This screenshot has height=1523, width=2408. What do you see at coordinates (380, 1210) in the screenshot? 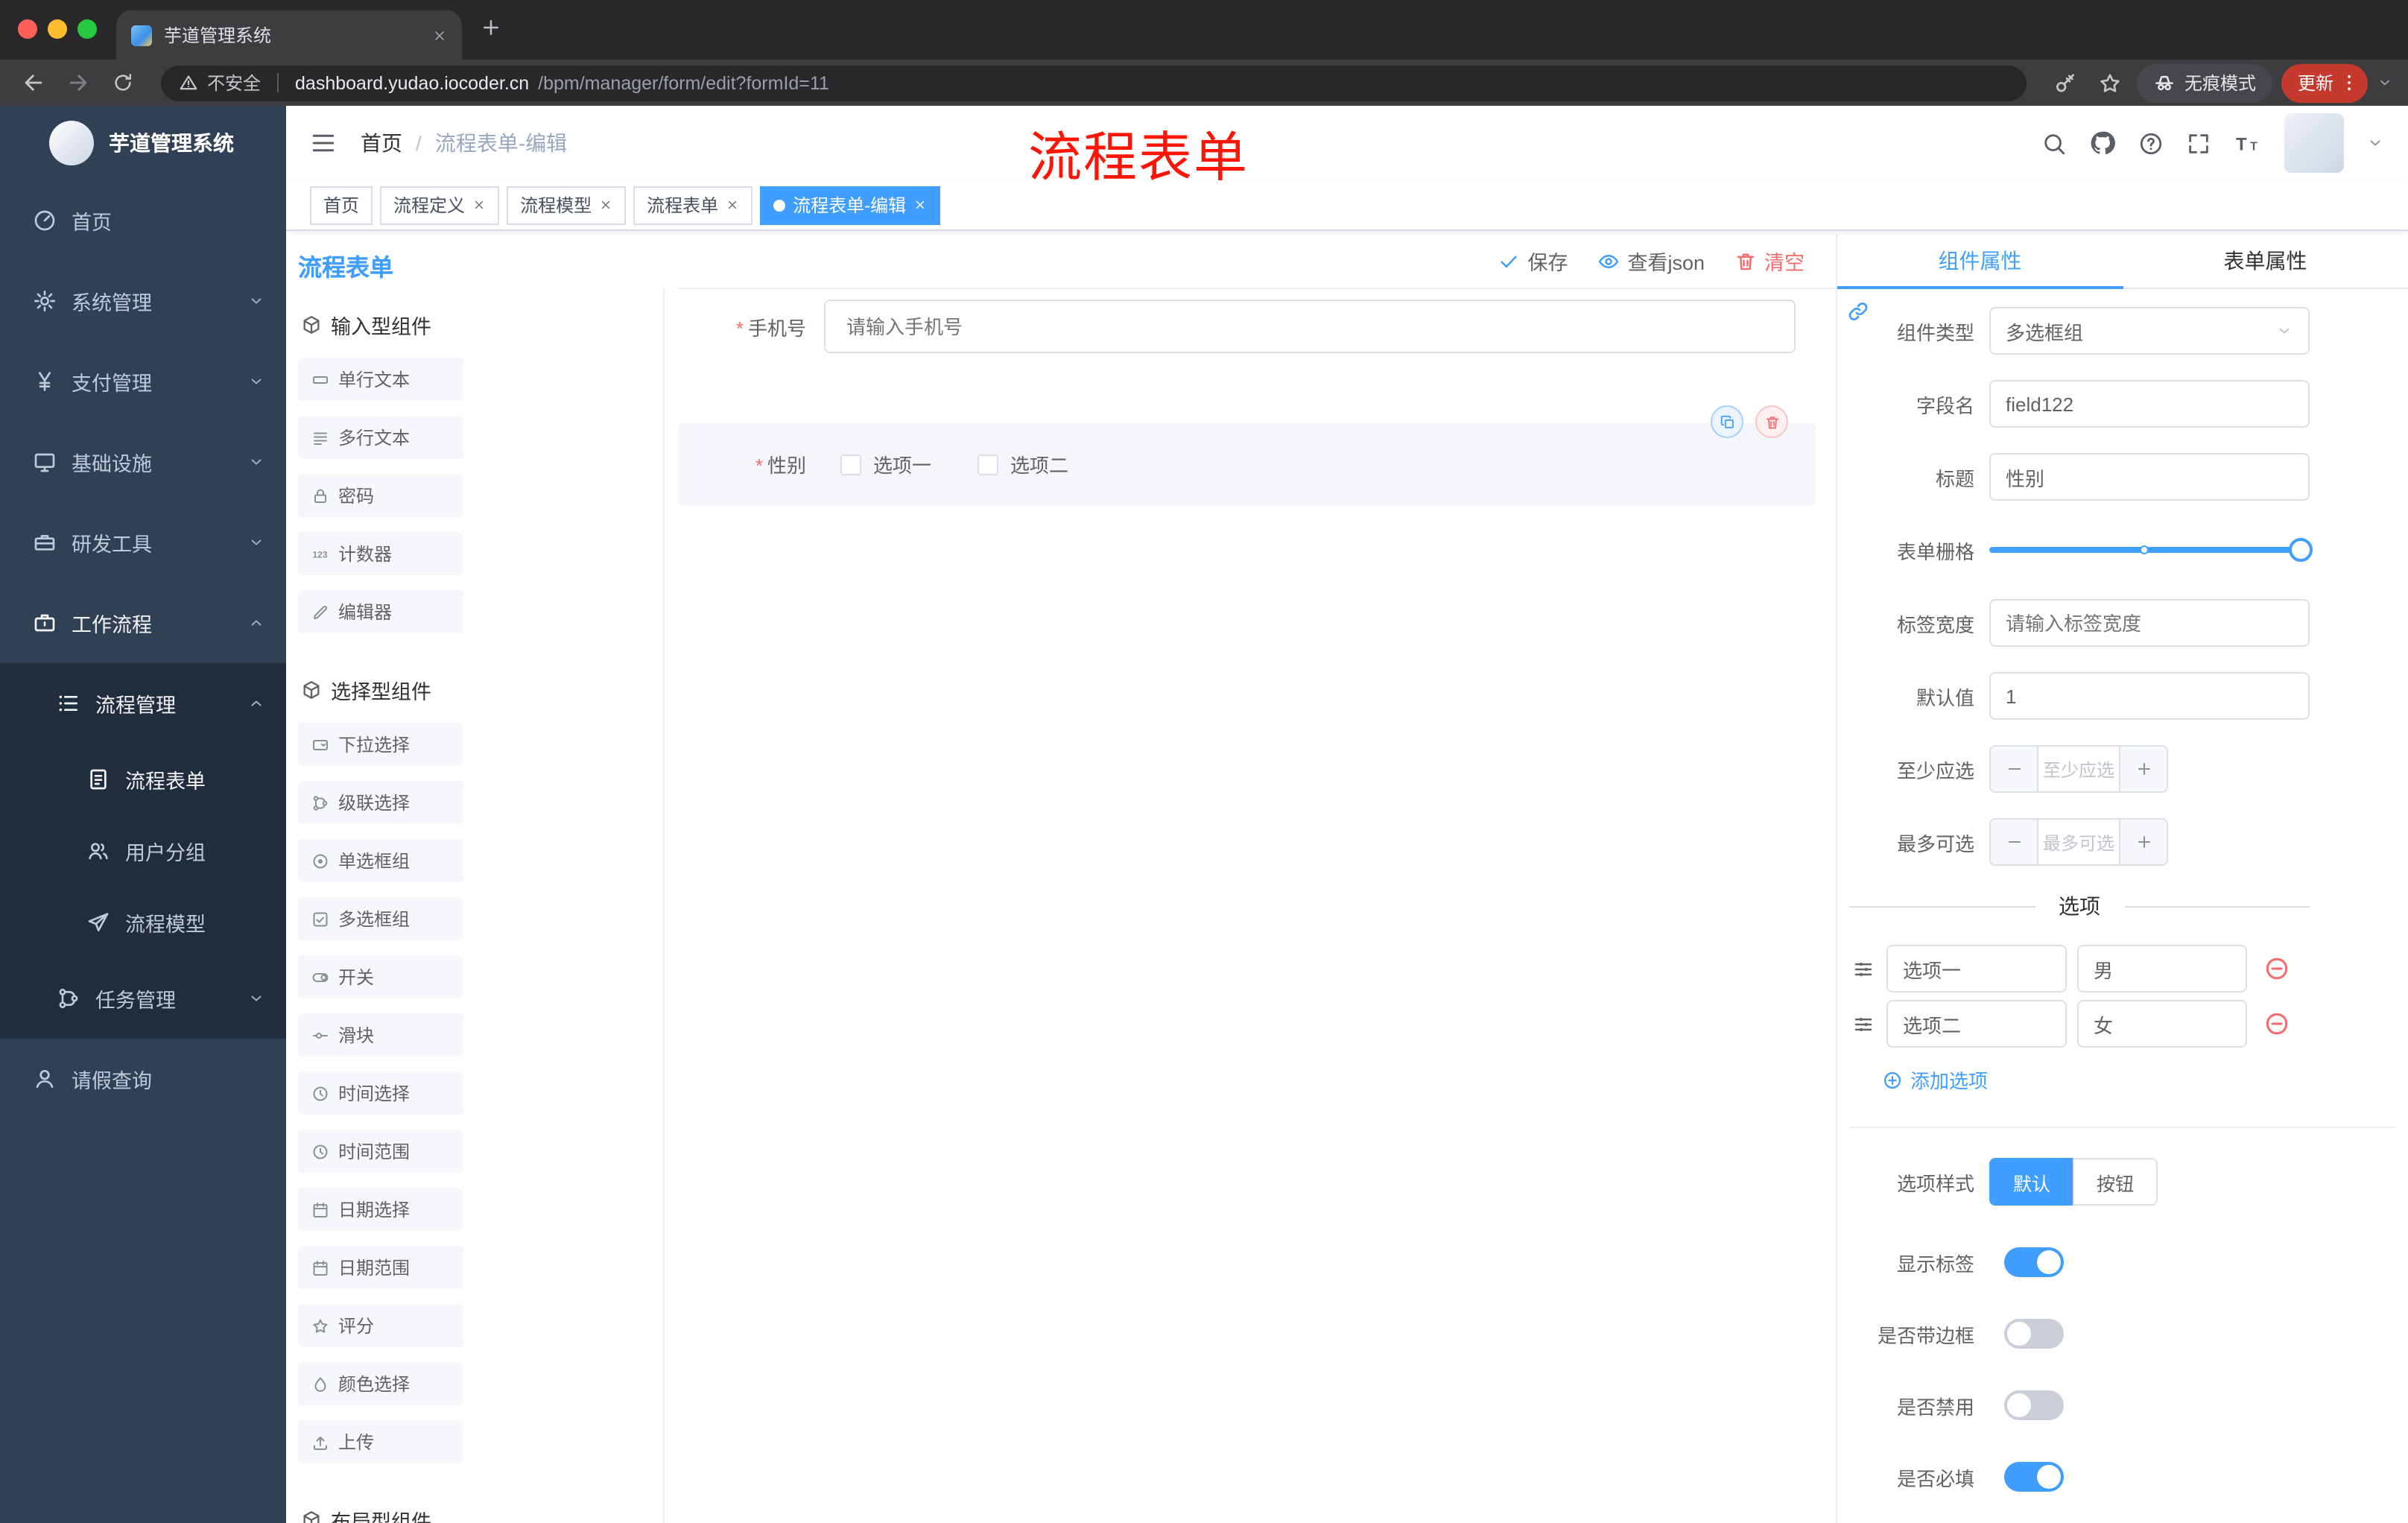
I see `palette-item-date-picker: 日期选择` at bounding box center [380, 1210].